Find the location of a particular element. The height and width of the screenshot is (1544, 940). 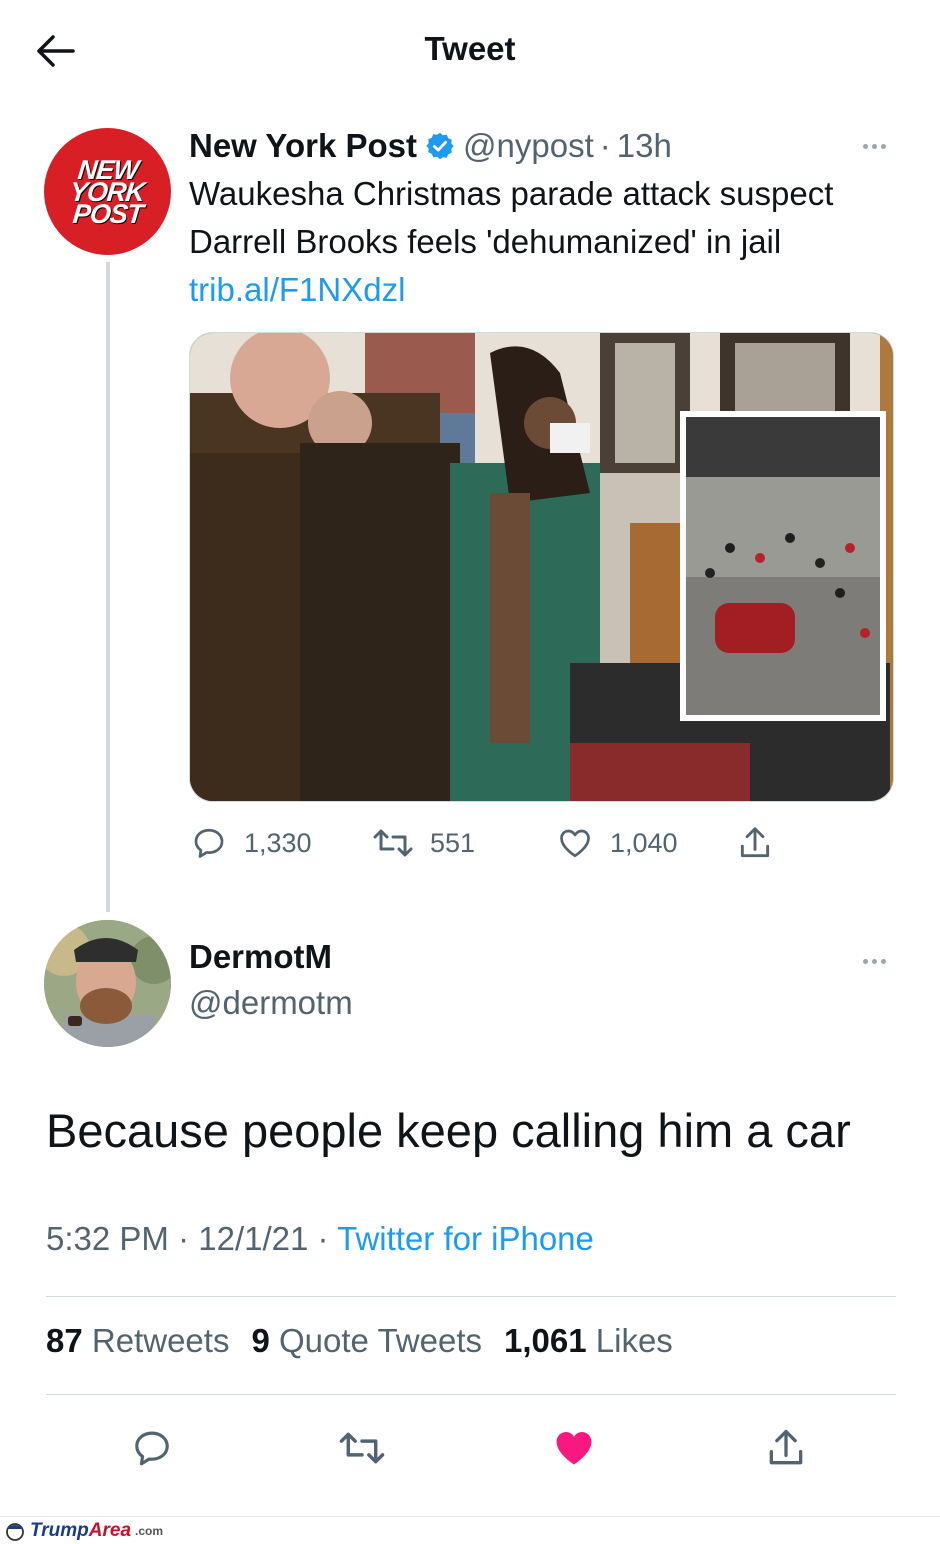

tweet-meta: 5:32 PM · 12/1/21 · Twitter for iPhone is located at coordinates (320, 1239).